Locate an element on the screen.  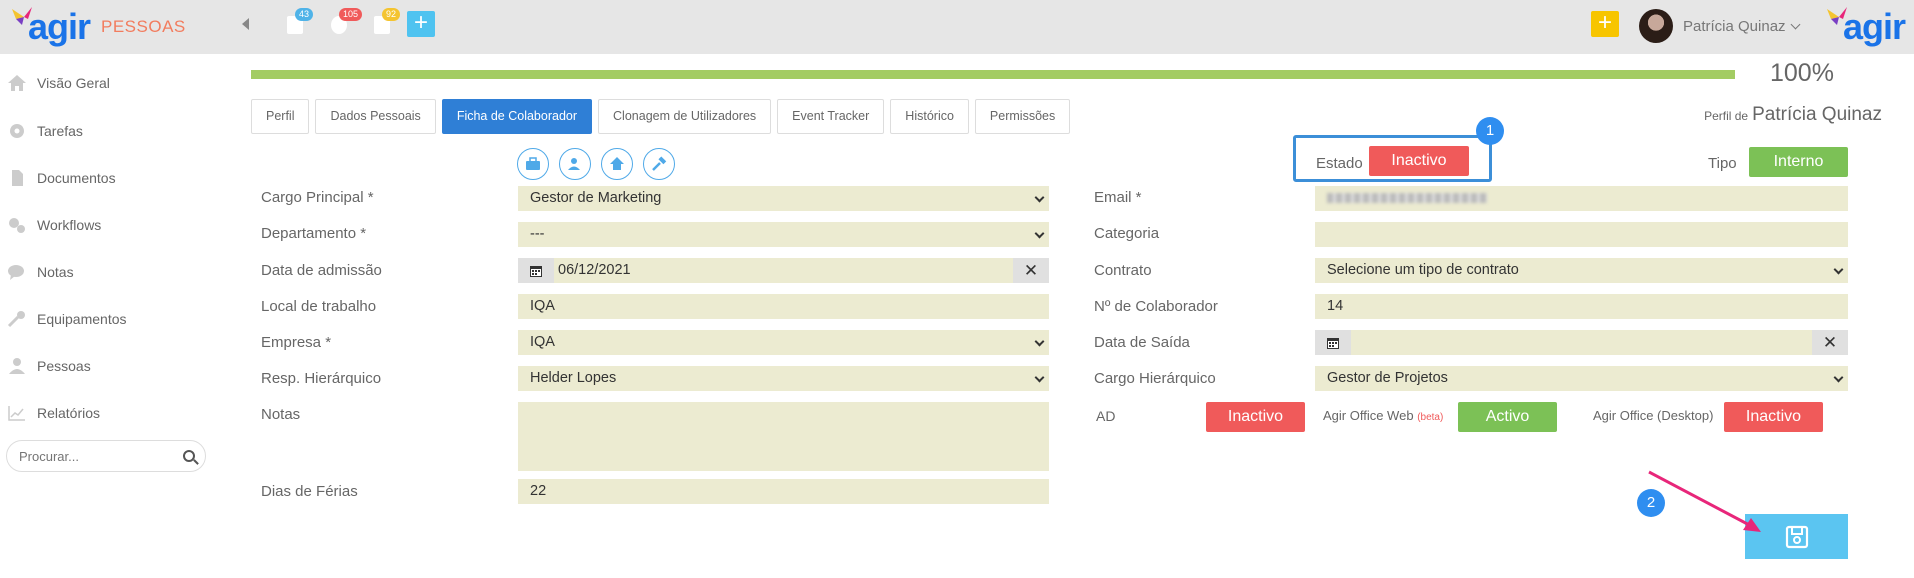
sidebar-item-tarefas: Tarefas is located at coordinates (44, 131).